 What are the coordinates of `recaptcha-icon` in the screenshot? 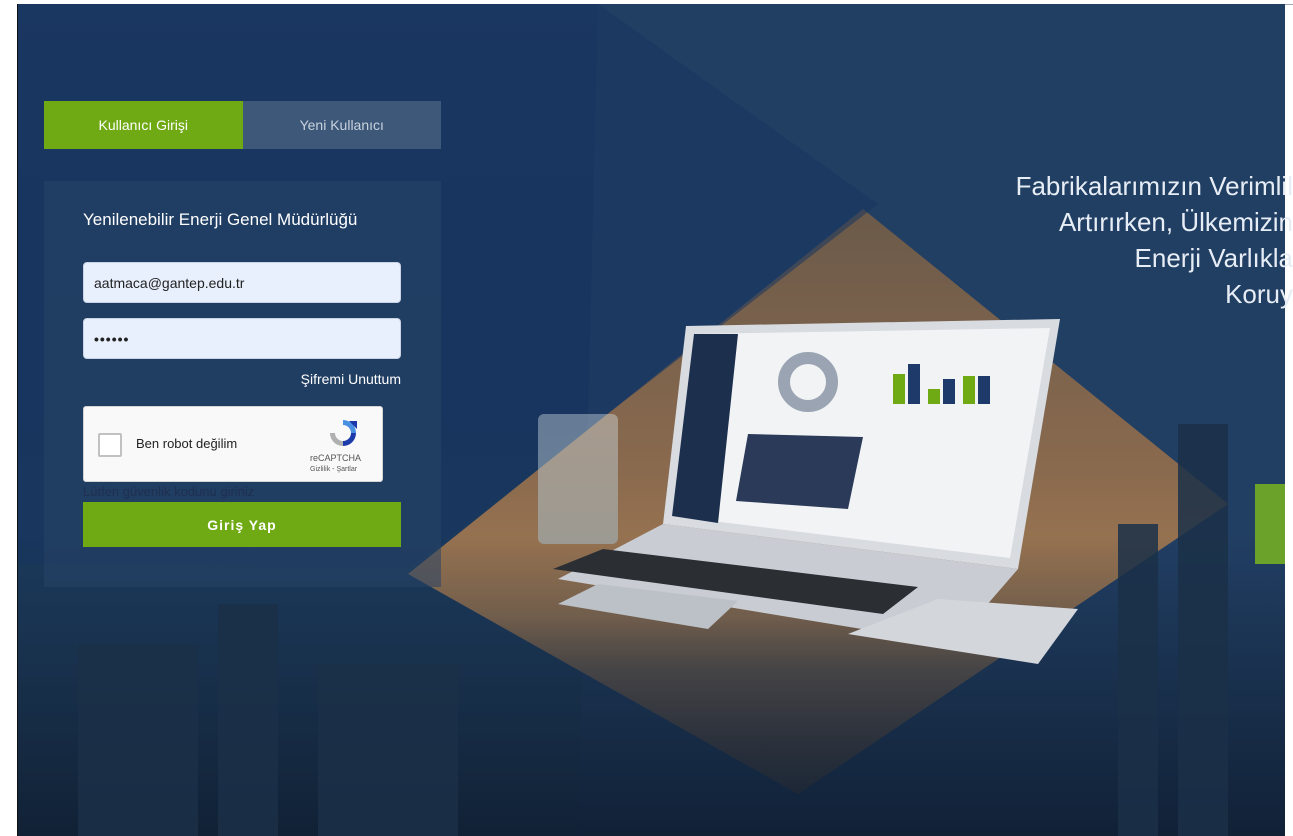 It's located at (343, 433).